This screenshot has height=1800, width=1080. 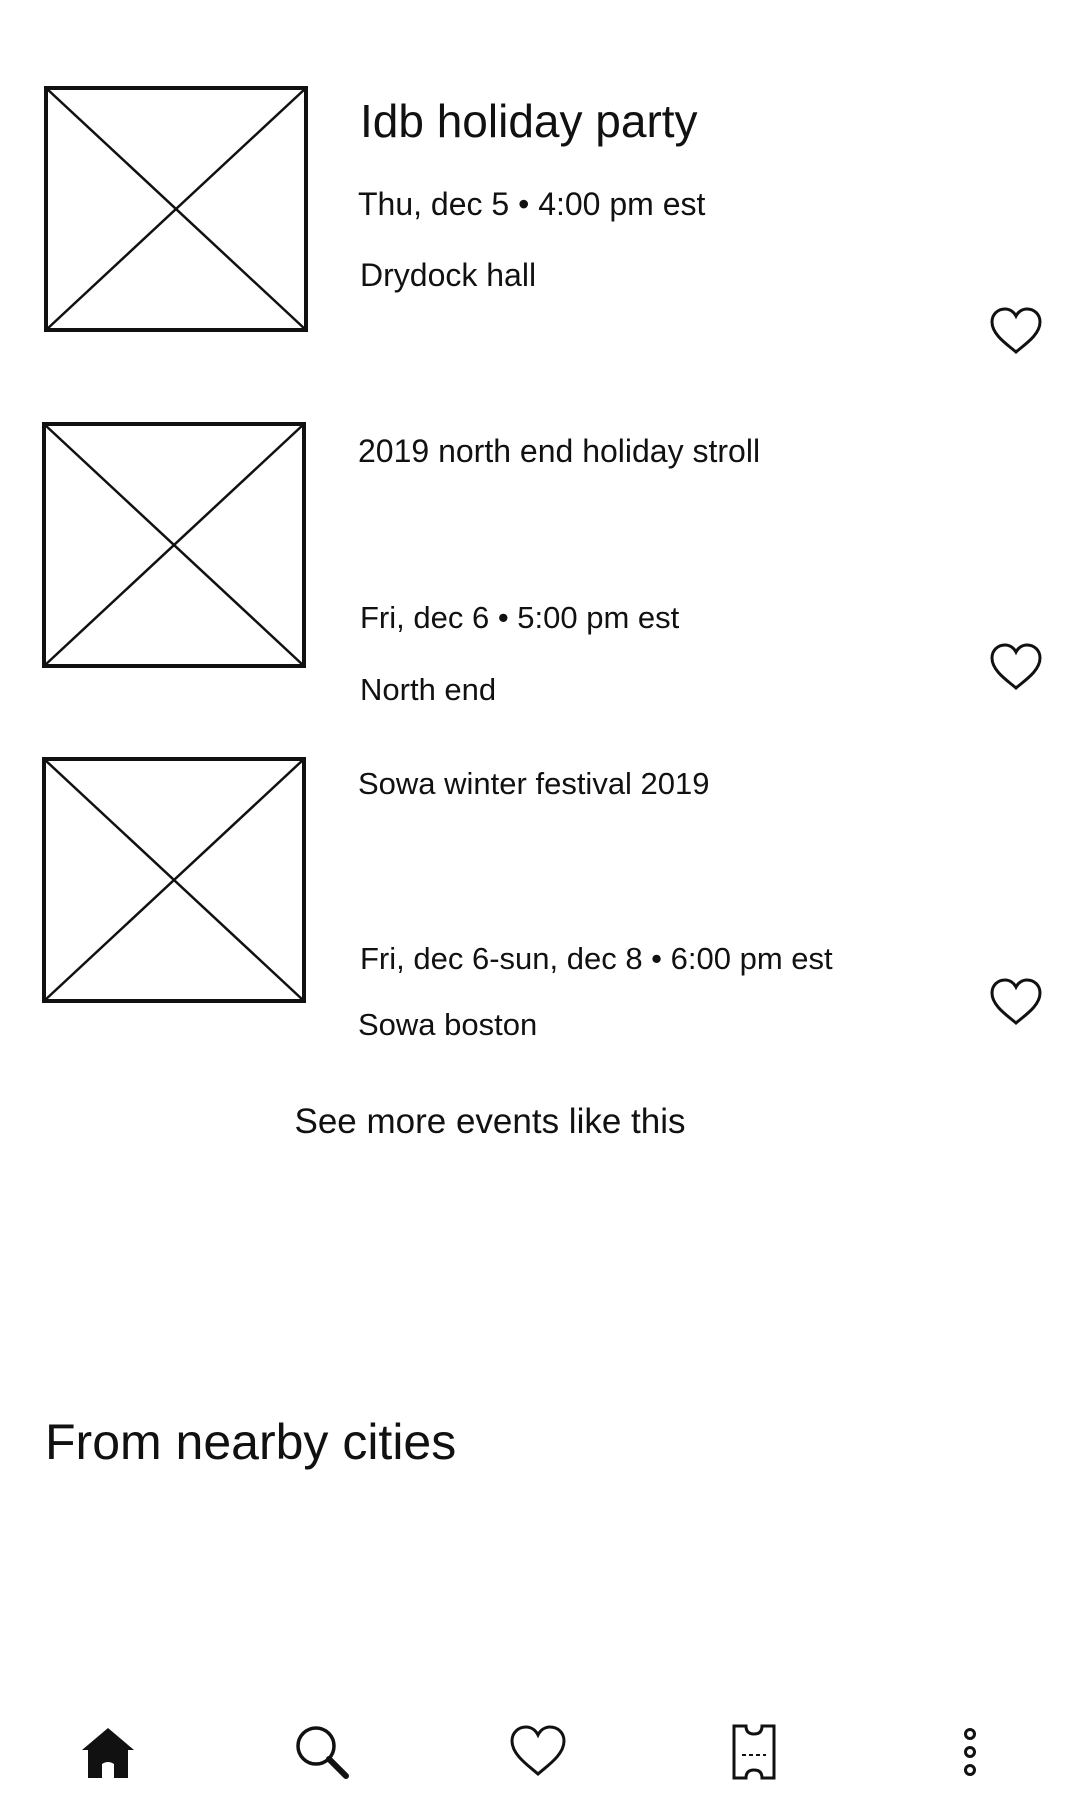 I want to click on event-datetime: Thu, dec 5 • 4:00 pm est, so click(x=532, y=204).